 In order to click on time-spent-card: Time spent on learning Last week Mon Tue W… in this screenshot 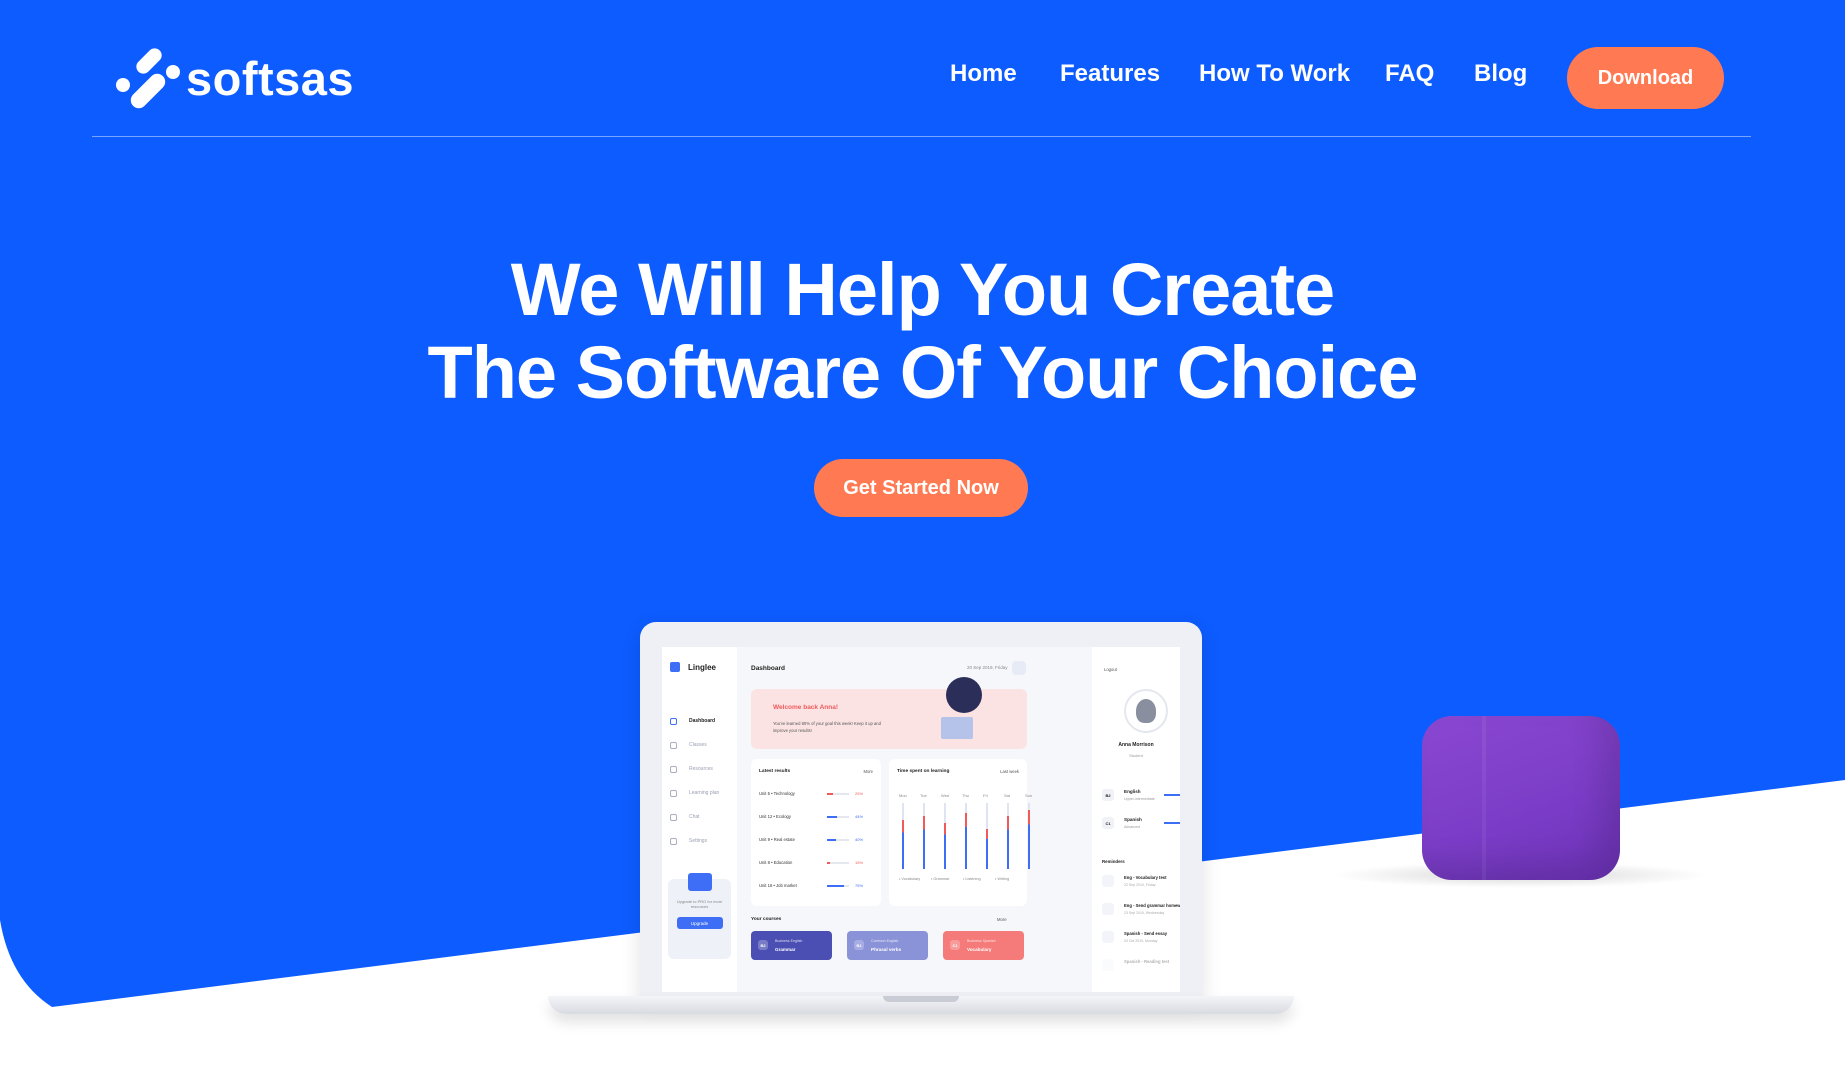, I will do `click(960, 832)`.